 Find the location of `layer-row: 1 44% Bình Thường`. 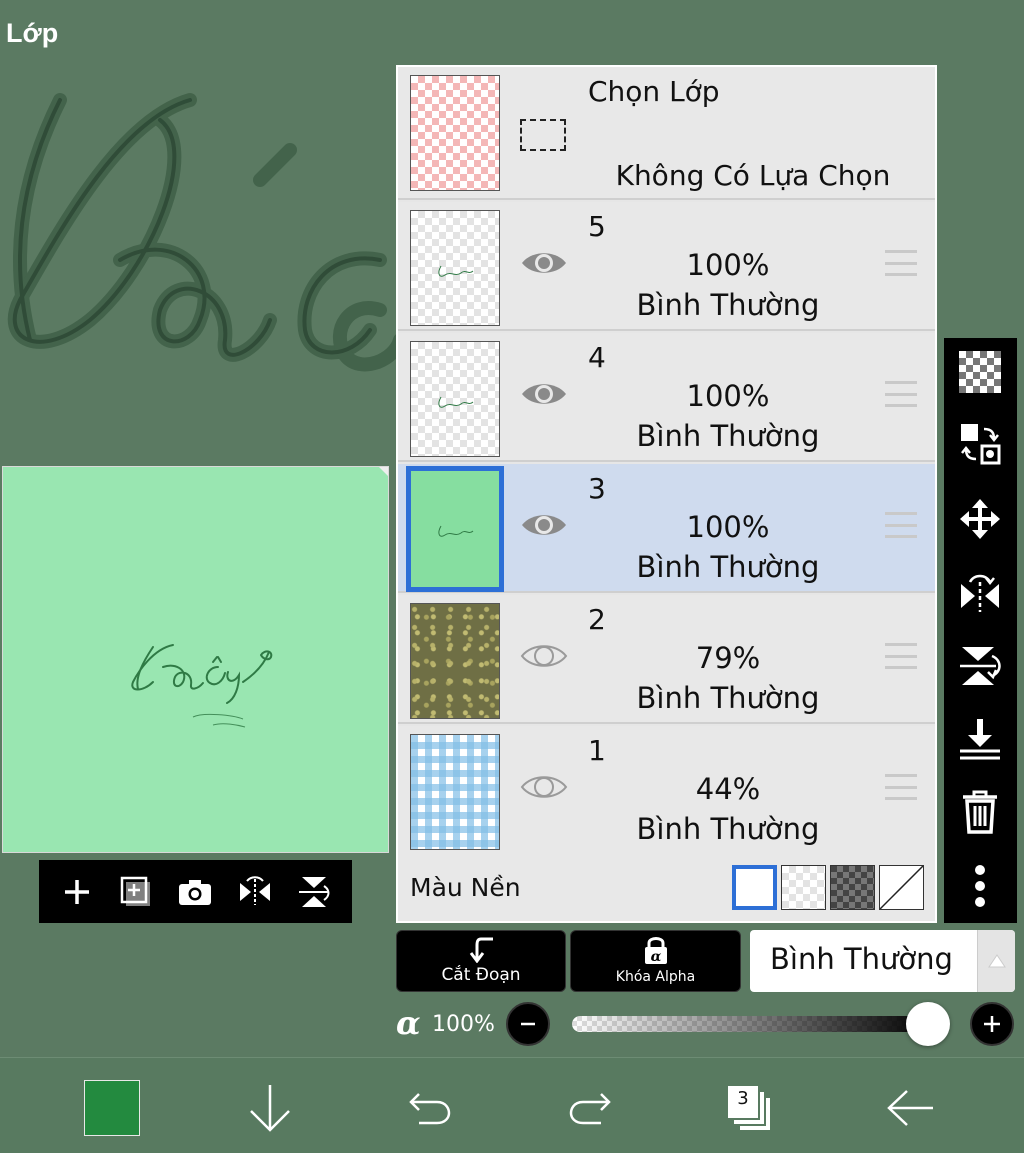

layer-row: 1 44% Bình Thường is located at coordinates (666, 790).